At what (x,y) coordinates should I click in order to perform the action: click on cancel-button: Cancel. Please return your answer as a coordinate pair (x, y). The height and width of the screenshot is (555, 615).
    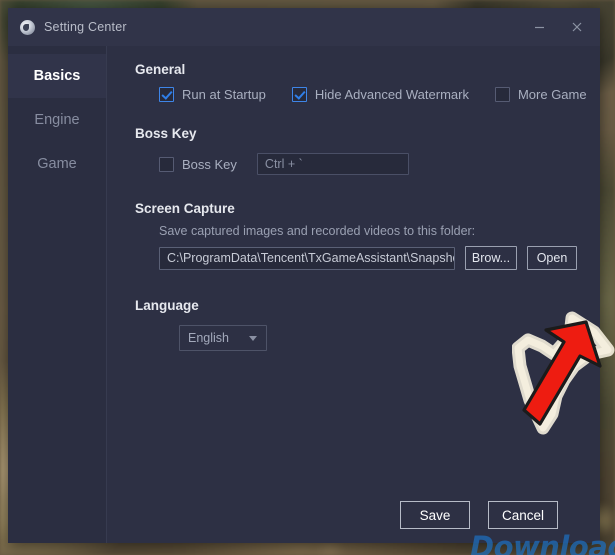
    Looking at the image, I should click on (523, 515).